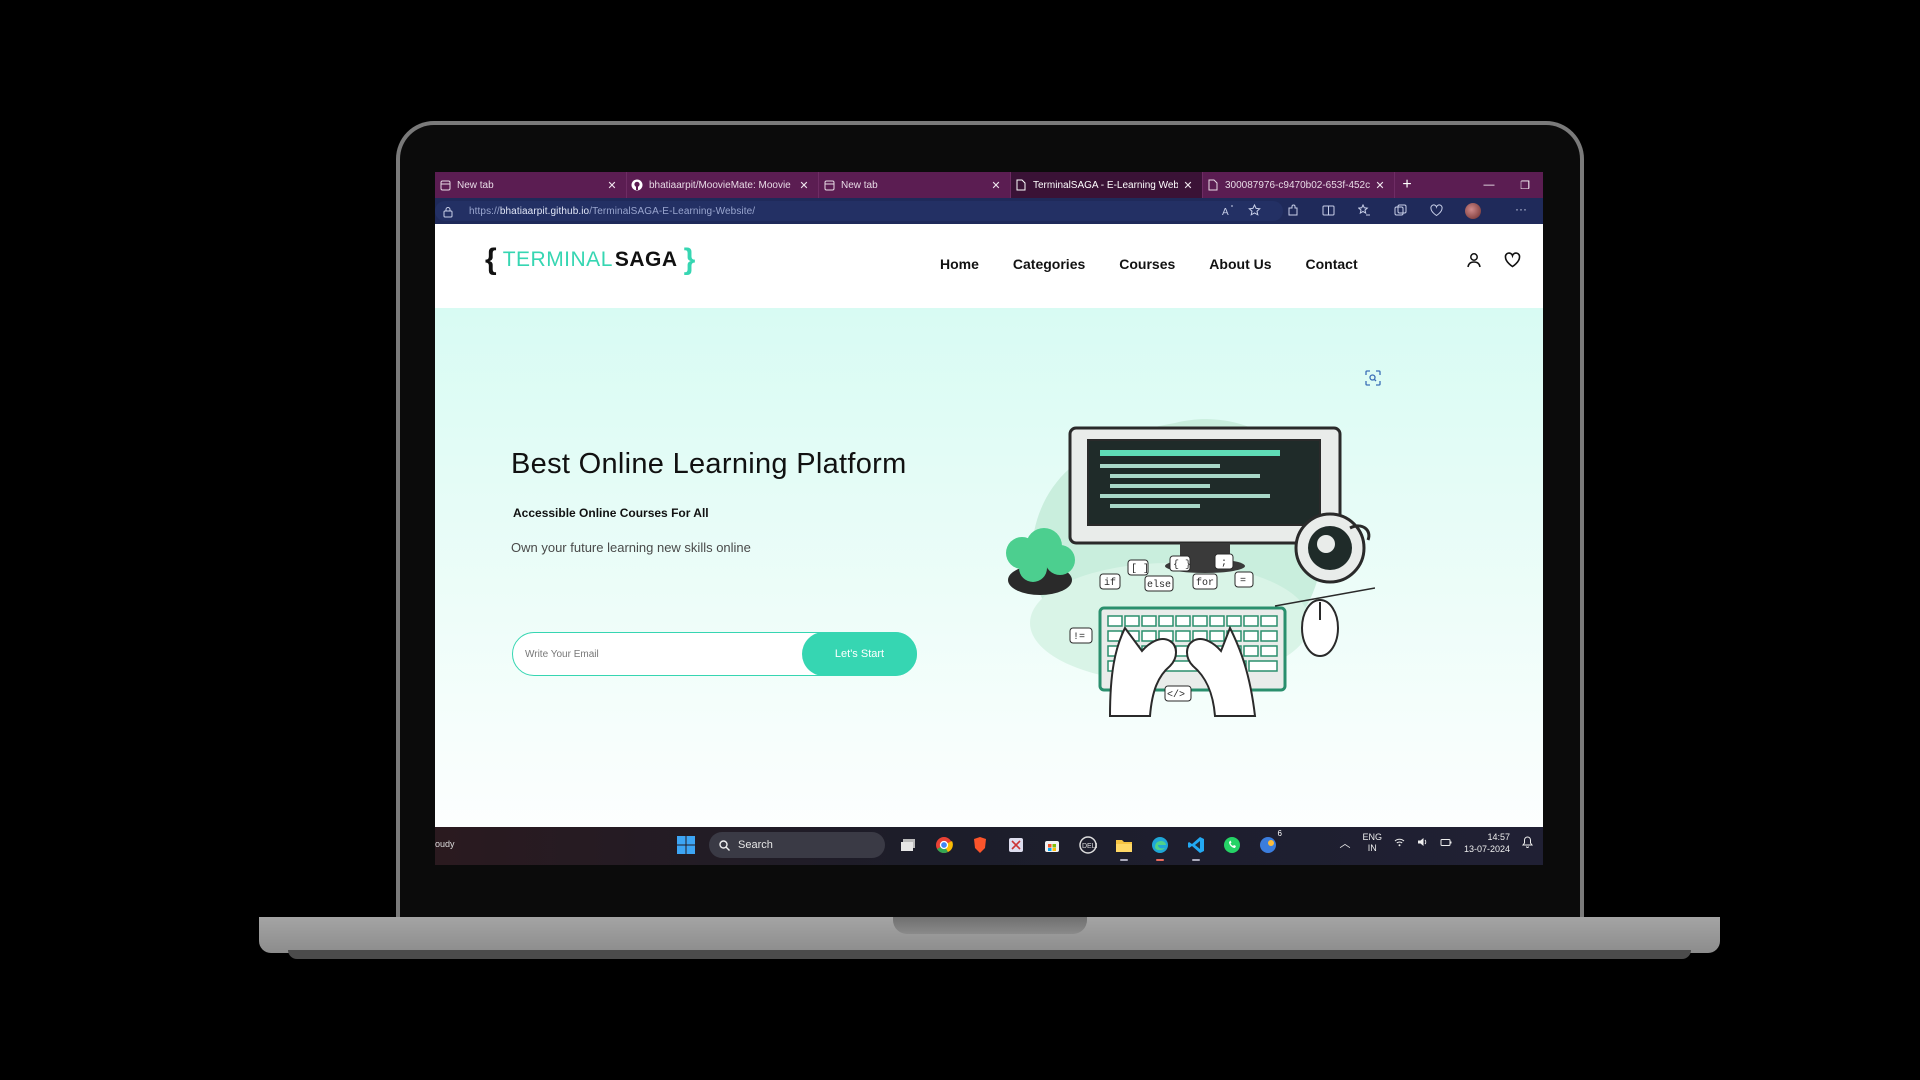 This screenshot has width=1920, height=1080. What do you see at coordinates (1016, 845) in the screenshot?
I see `snipping-tool-icon` at bounding box center [1016, 845].